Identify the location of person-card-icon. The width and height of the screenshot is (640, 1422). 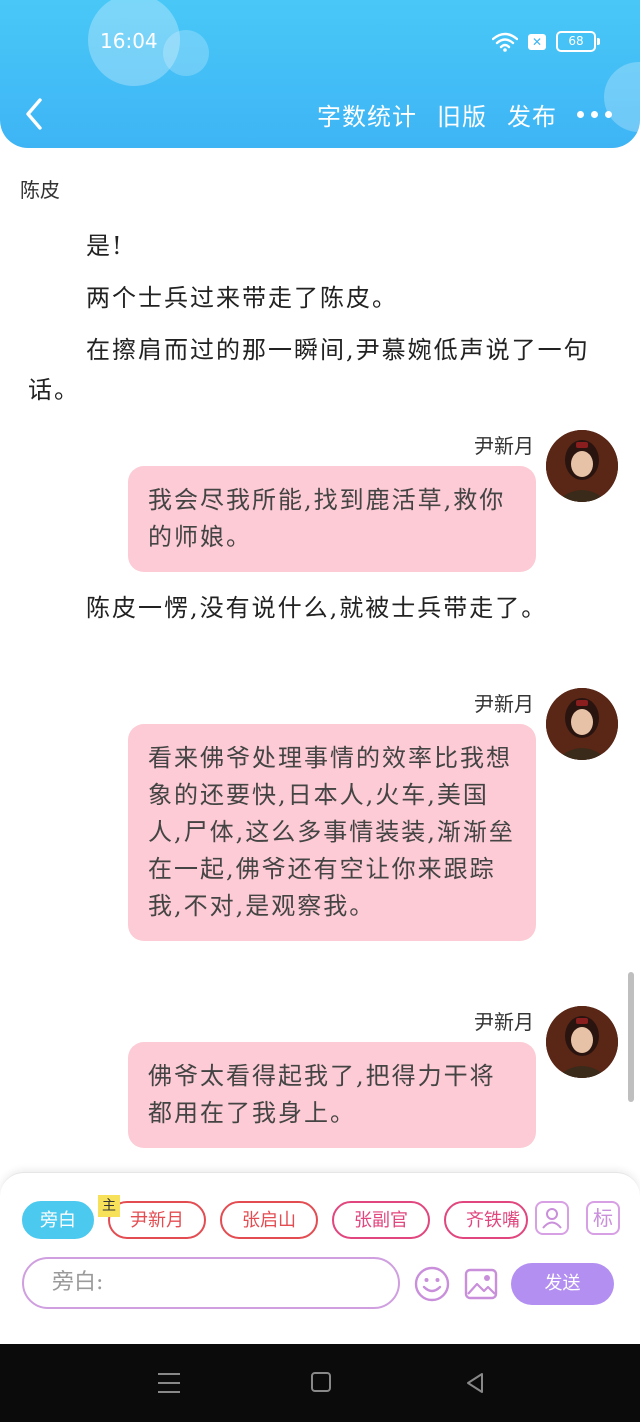
(552, 1218).